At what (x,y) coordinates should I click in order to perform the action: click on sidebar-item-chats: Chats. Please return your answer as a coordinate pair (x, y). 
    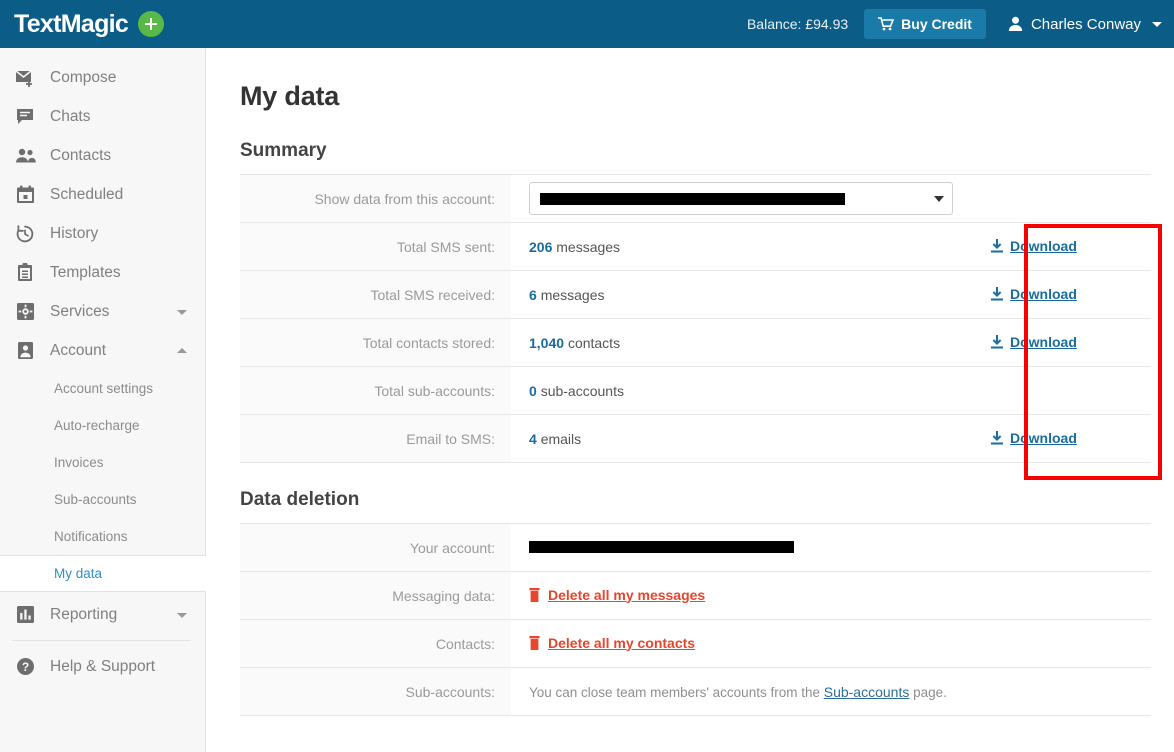
    Looking at the image, I should click on (102, 116).